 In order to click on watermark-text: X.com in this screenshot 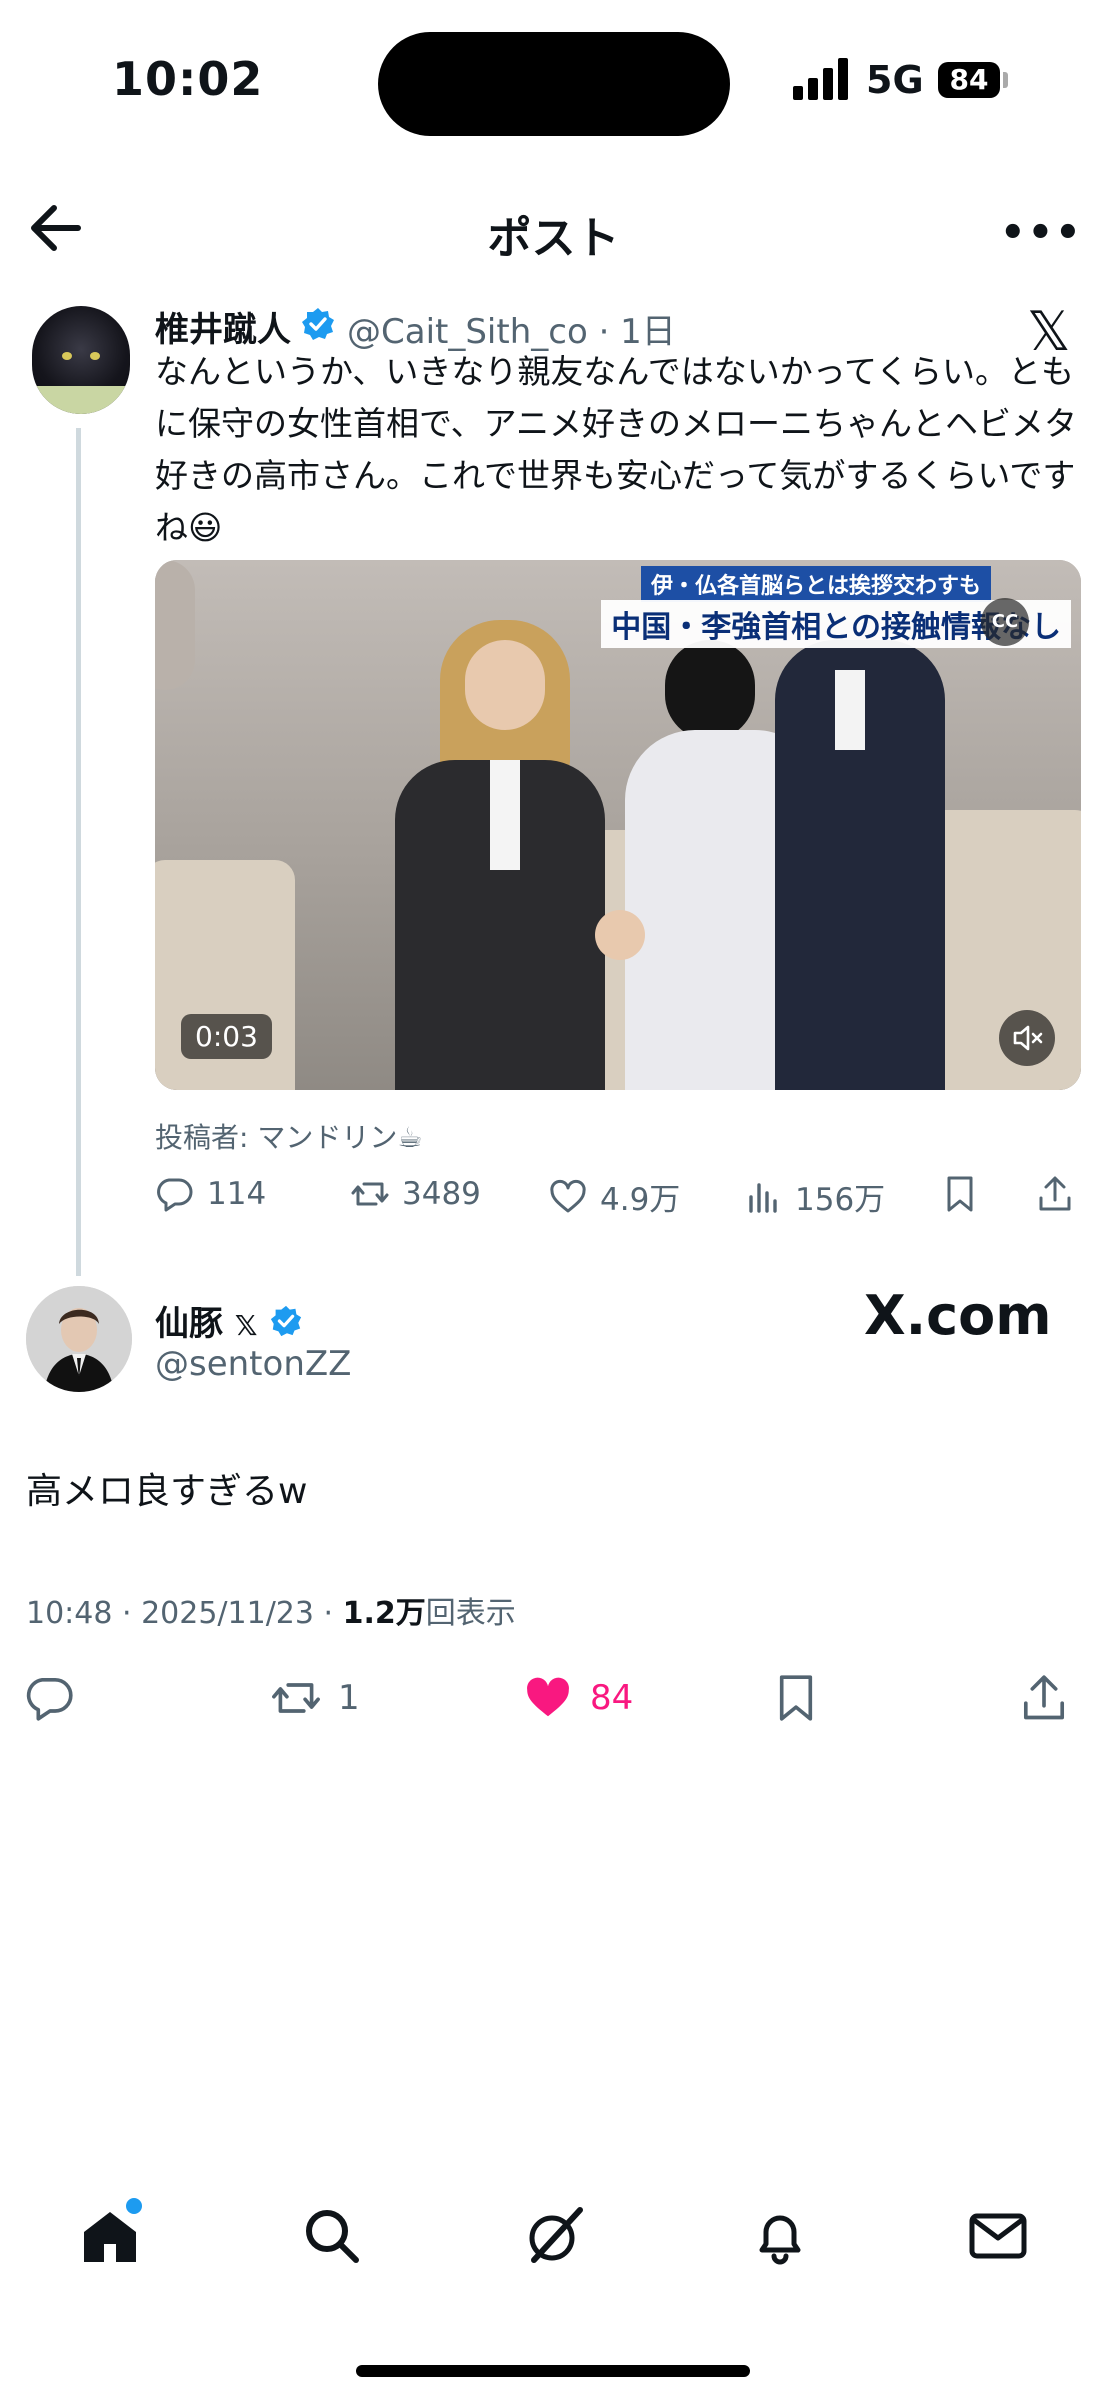, I will do `click(958, 1315)`.